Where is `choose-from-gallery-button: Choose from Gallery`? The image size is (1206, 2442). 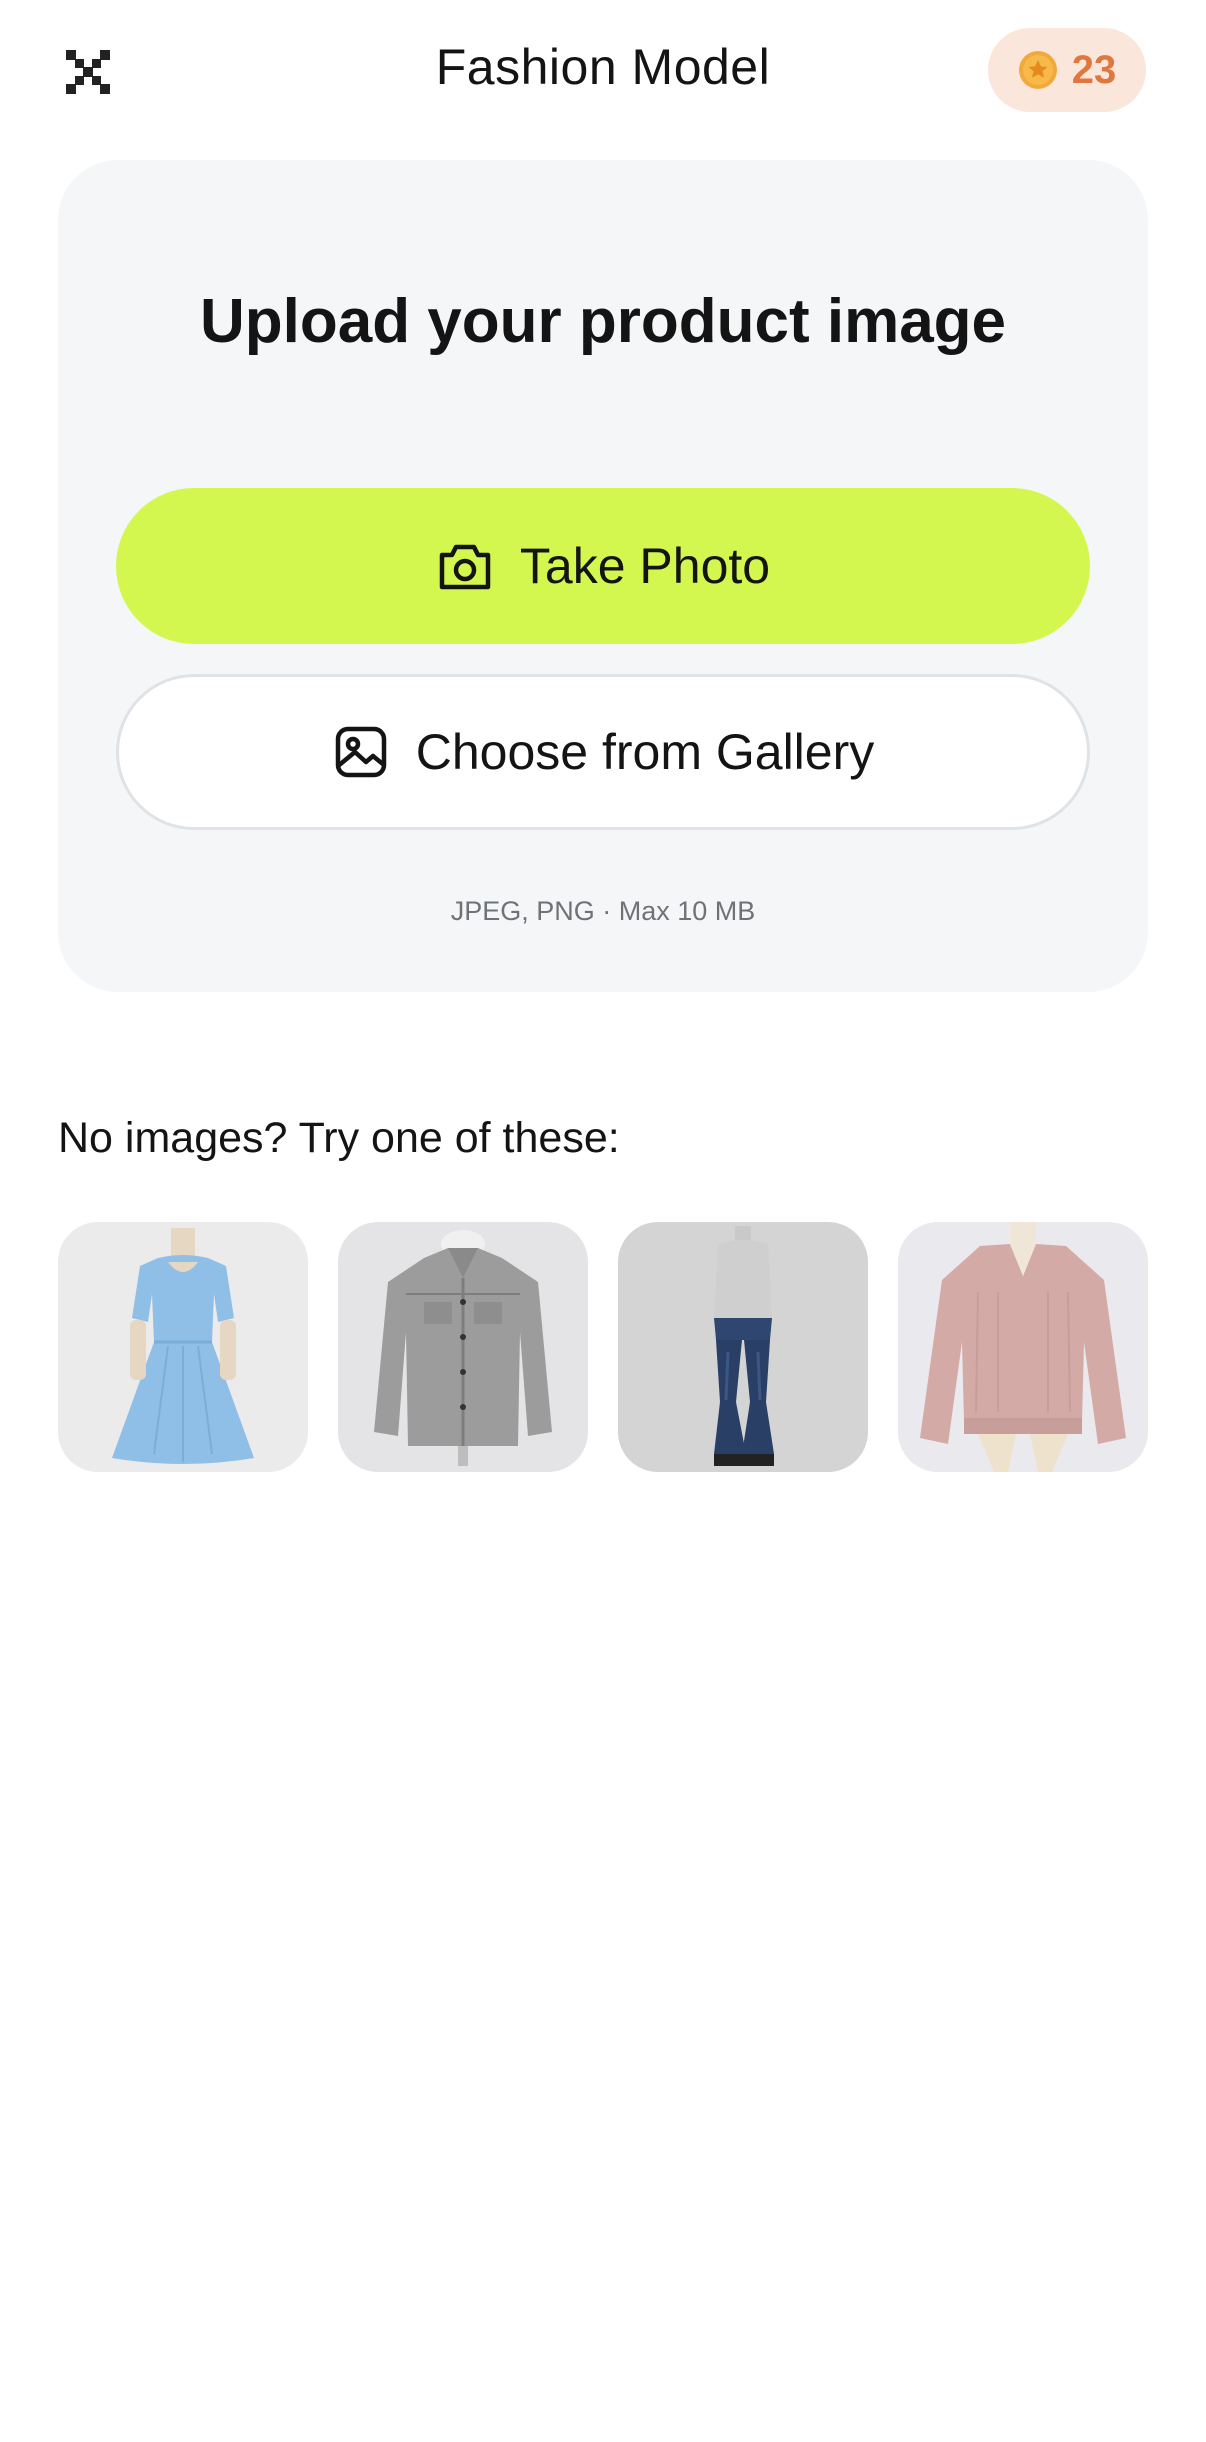
choose-from-gallery-button: Choose from Gallery is located at coordinates (603, 752).